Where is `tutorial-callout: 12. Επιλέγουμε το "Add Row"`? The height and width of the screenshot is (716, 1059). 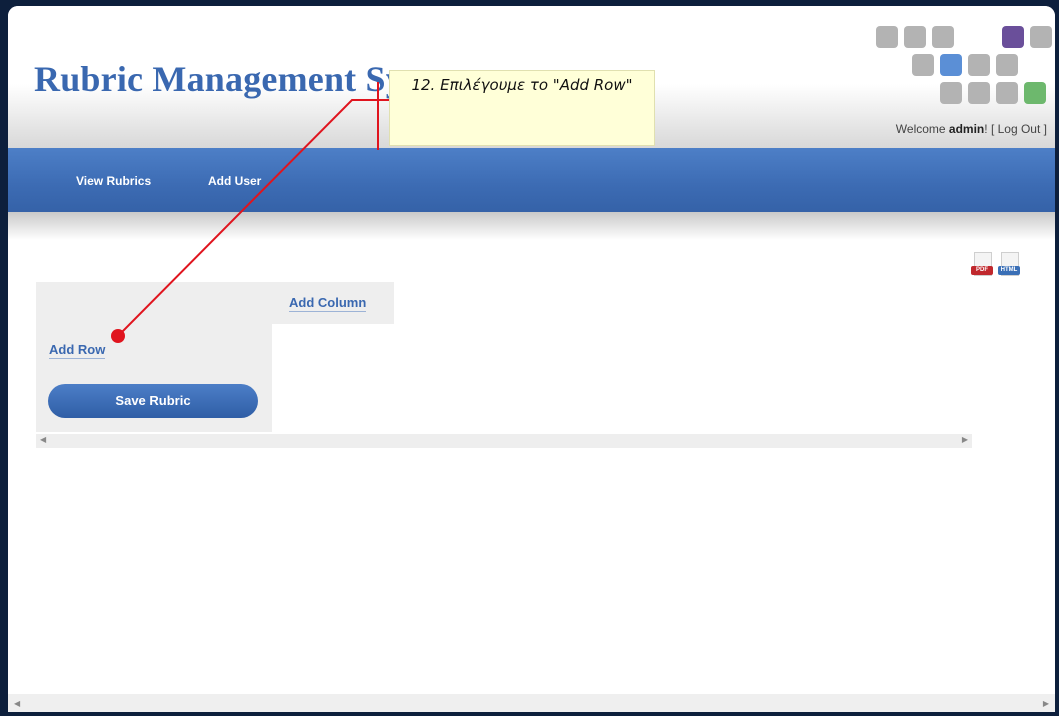
tutorial-callout: 12. Επιλέγουμε το "Add Row" is located at coordinates (522, 108).